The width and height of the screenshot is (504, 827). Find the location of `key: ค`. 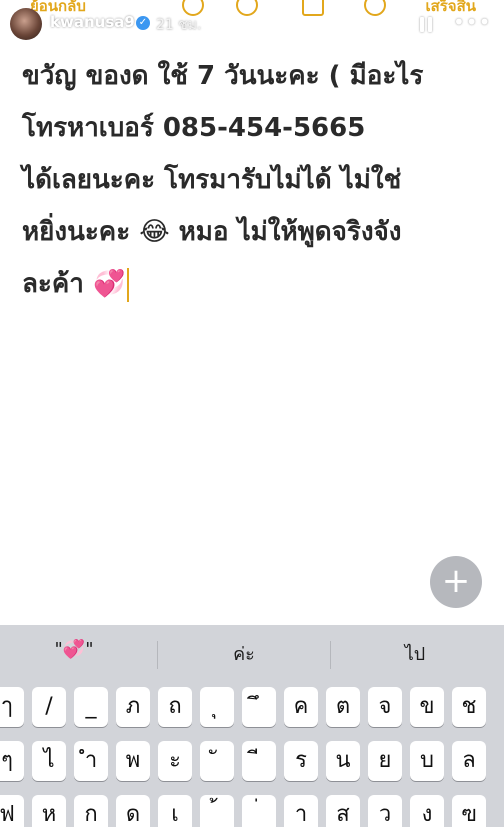

key: ค is located at coordinates (301, 707).